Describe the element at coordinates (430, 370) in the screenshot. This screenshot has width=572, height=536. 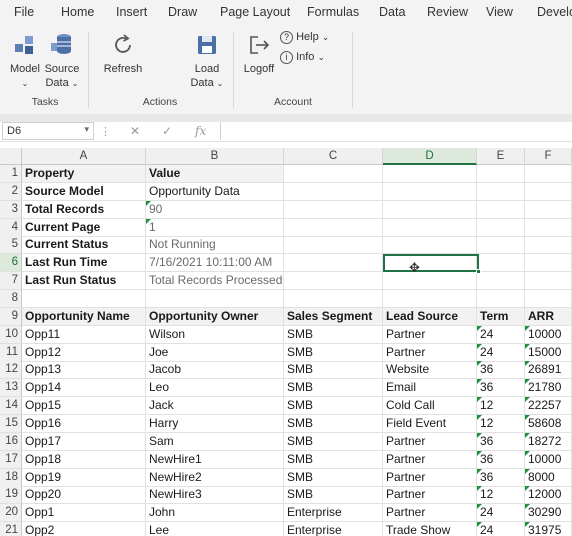
I see `table-cell: Website` at that location.